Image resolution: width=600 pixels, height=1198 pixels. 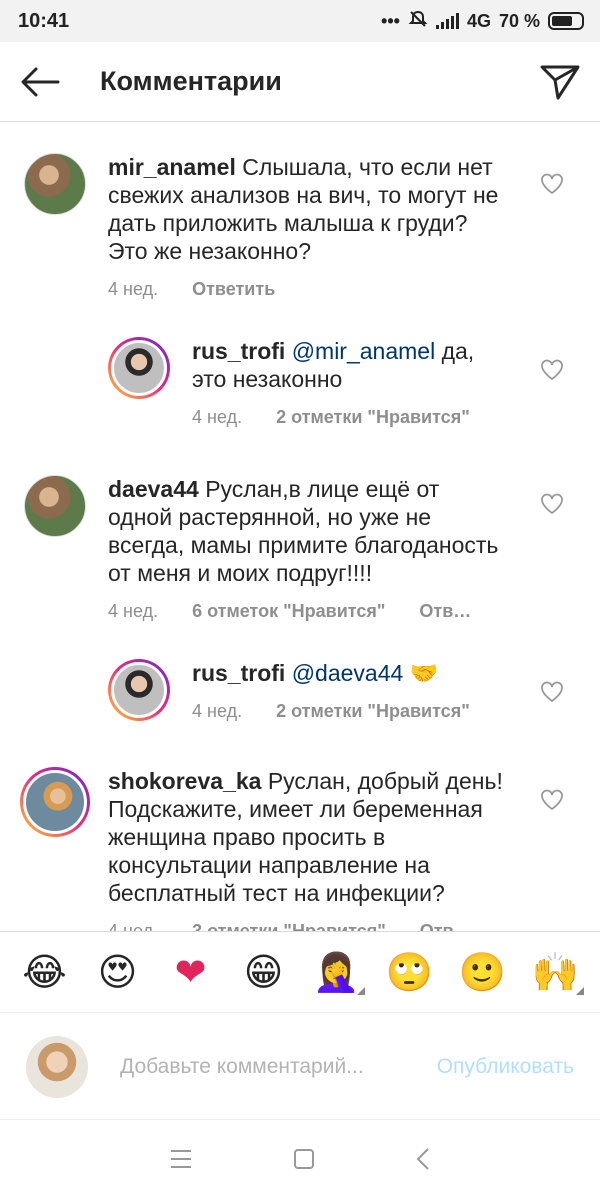 What do you see at coordinates (519, 20) in the screenshot?
I see `battery-percent: 70 %` at bounding box center [519, 20].